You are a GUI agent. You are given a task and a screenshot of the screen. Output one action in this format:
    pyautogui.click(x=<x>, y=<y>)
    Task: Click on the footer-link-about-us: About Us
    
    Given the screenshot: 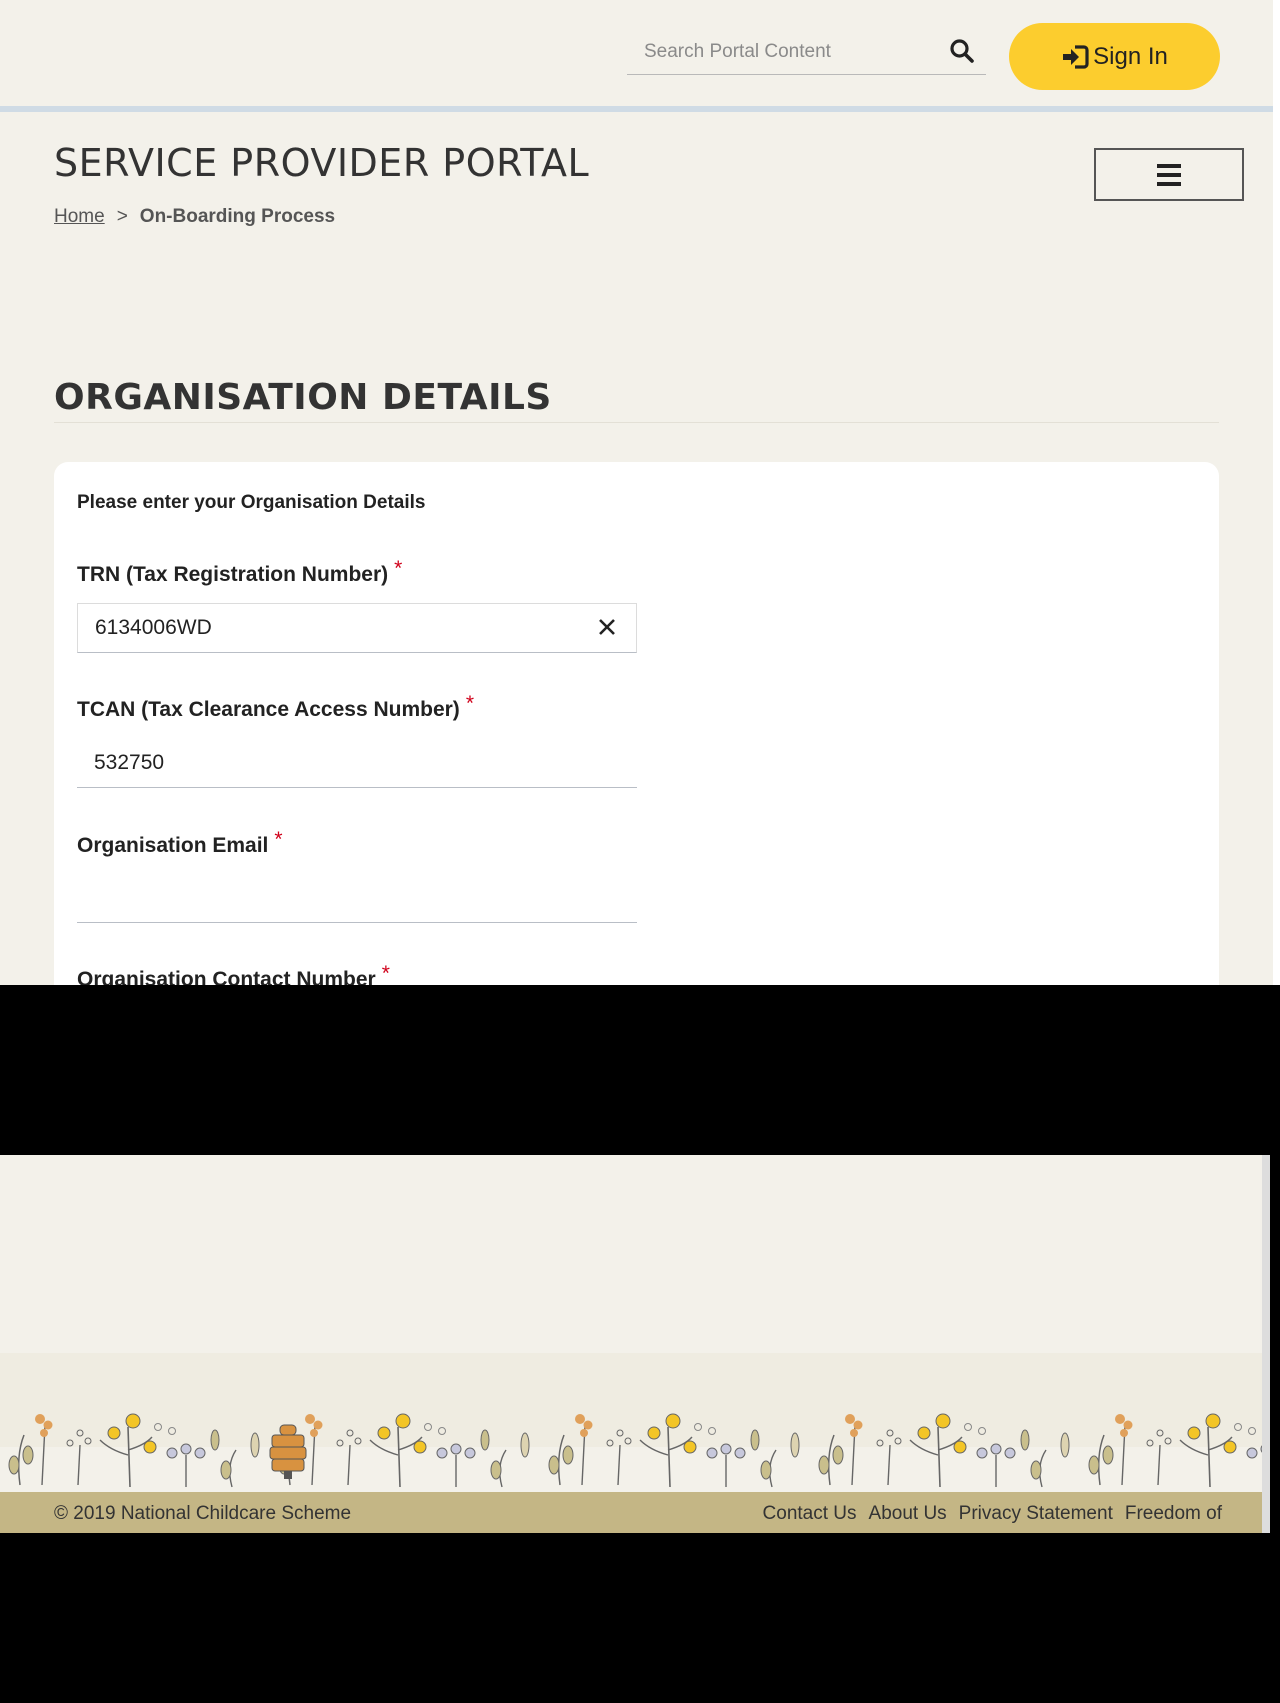 What is the action you would take?
    pyautogui.click(x=908, y=1514)
    